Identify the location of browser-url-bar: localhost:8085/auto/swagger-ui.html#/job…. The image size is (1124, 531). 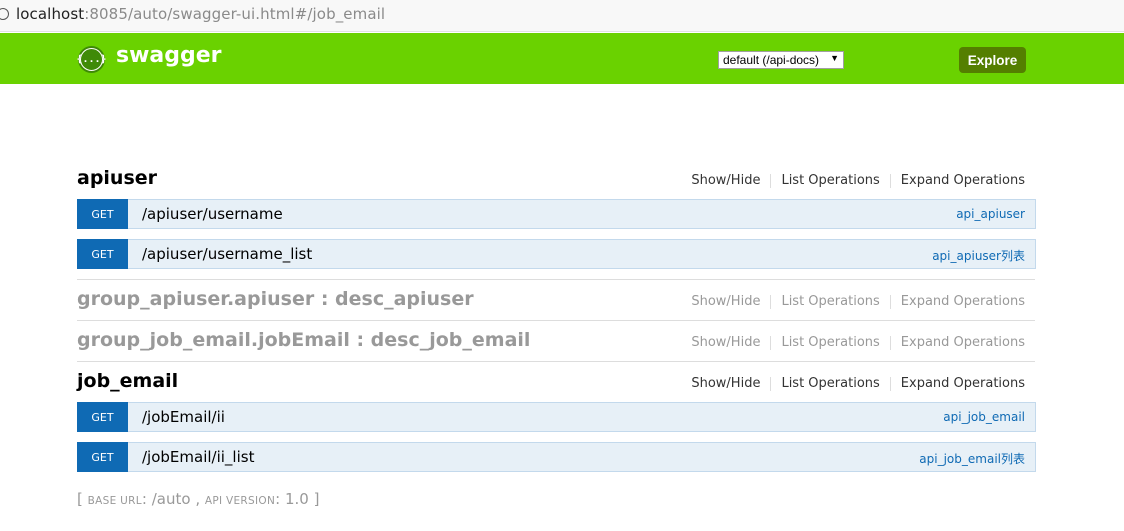
(562, 16).